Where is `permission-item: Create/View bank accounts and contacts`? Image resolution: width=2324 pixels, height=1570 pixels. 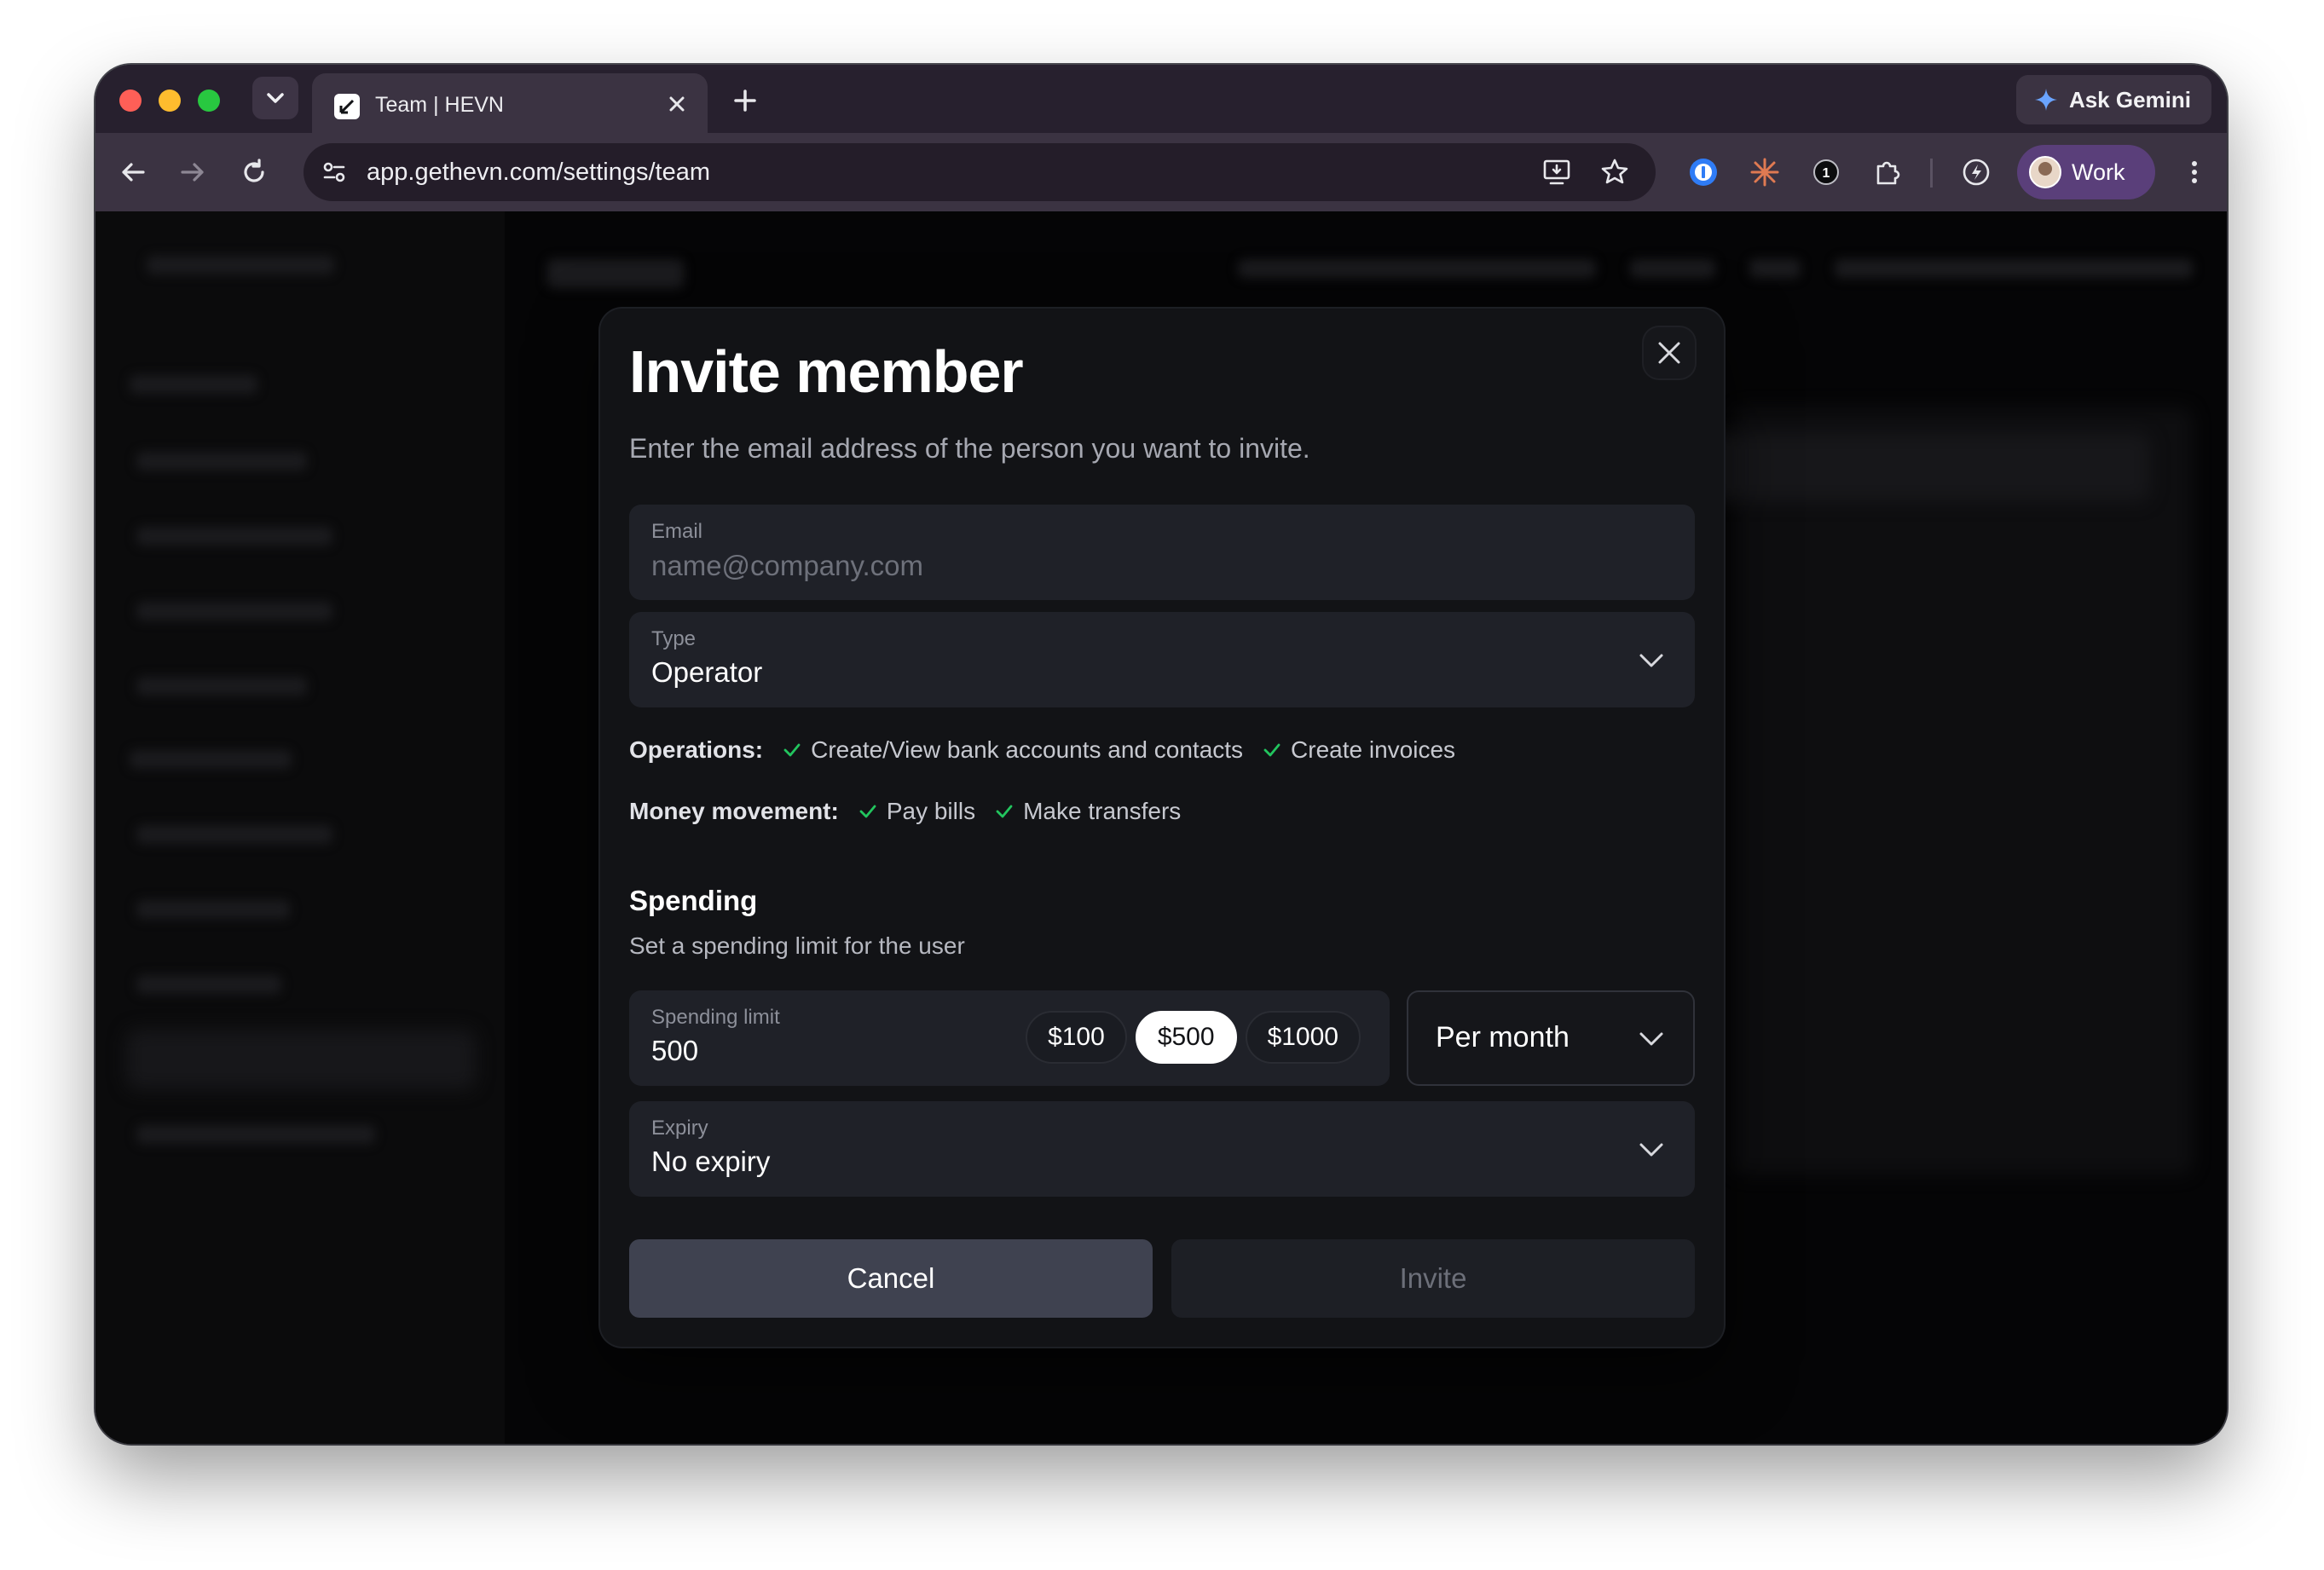
permission-item: Create/View bank accounts and contacts is located at coordinates (1013, 750).